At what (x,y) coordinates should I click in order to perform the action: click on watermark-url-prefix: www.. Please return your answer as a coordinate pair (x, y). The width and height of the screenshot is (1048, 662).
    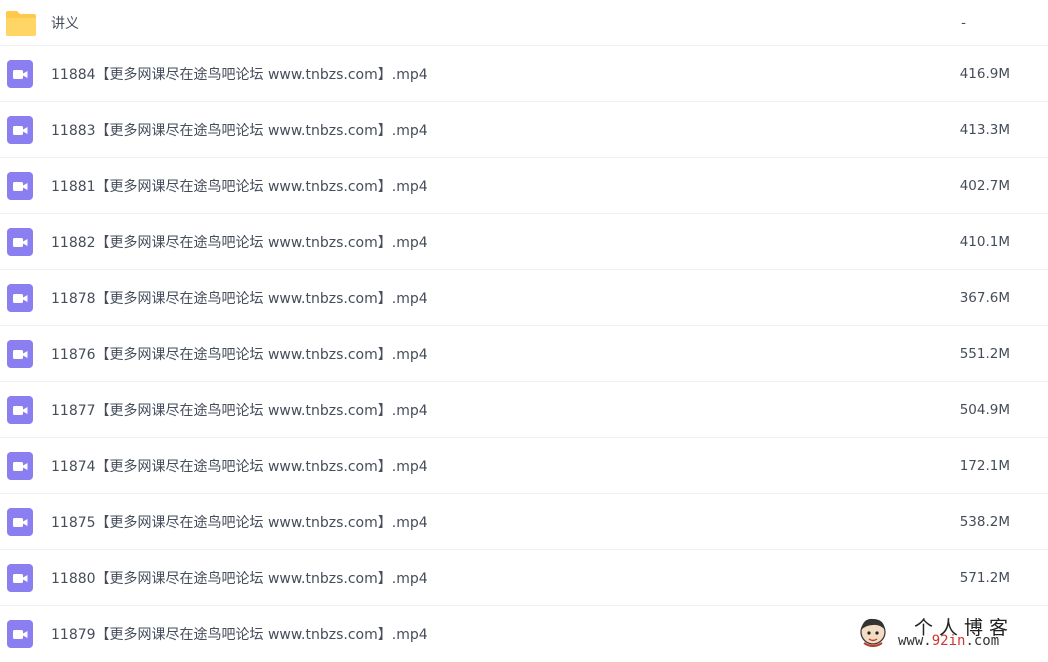
    Looking at the image, I should click on (915, 641).